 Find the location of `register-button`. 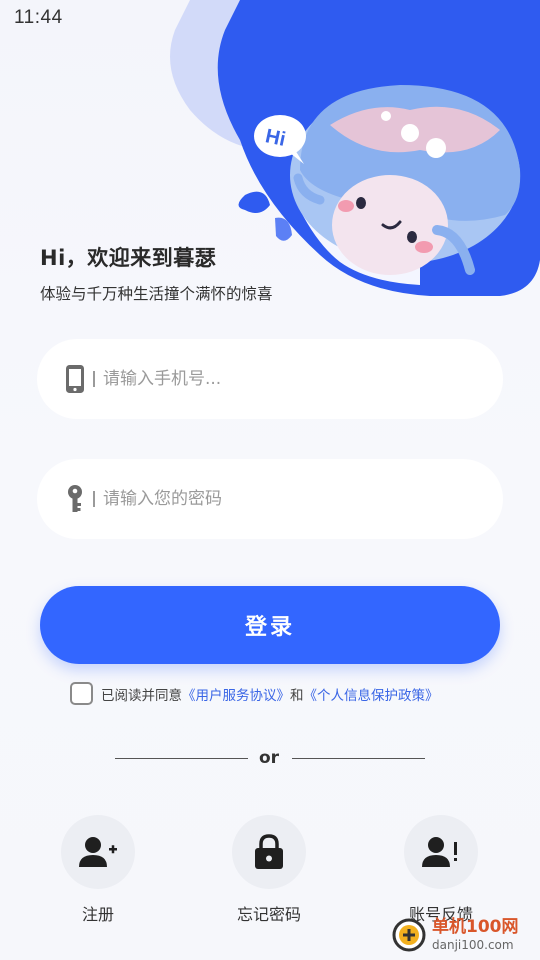

register-button is located at coordinates (98, 852).